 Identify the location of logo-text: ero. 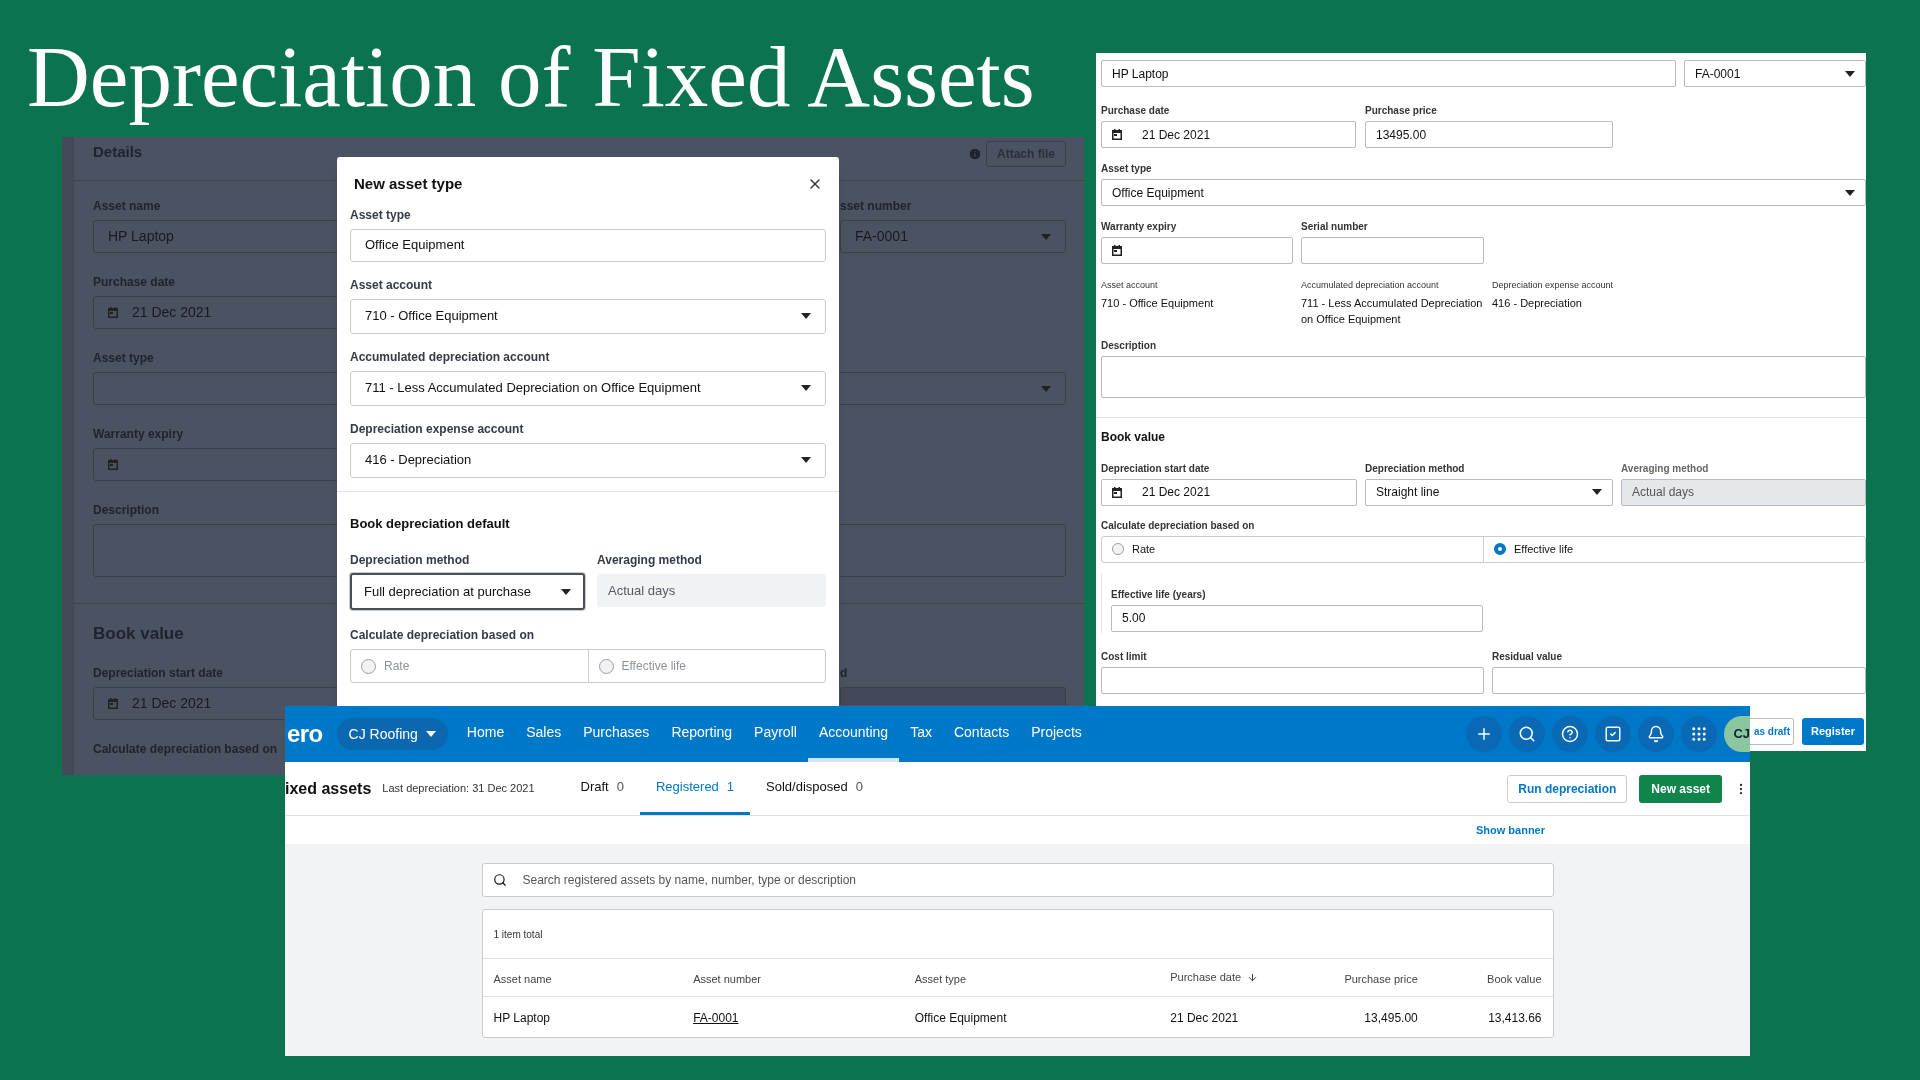
(304, 734).